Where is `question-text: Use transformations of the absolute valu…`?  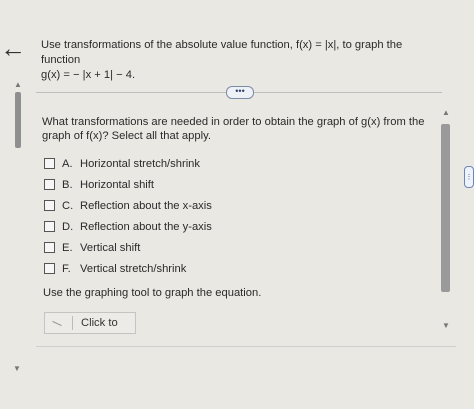
question-text: Use transformations of the absolute valu… is located at coordinates (241, 60).